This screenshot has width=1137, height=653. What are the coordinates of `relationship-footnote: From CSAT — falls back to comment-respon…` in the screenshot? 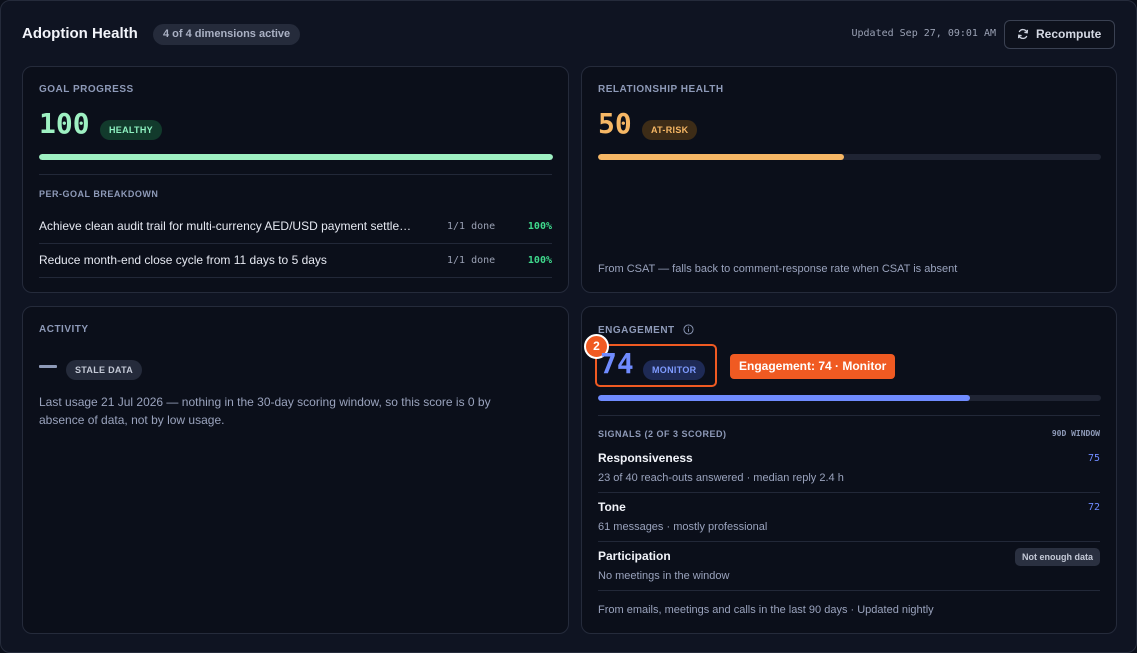 It's located at (778, 269).